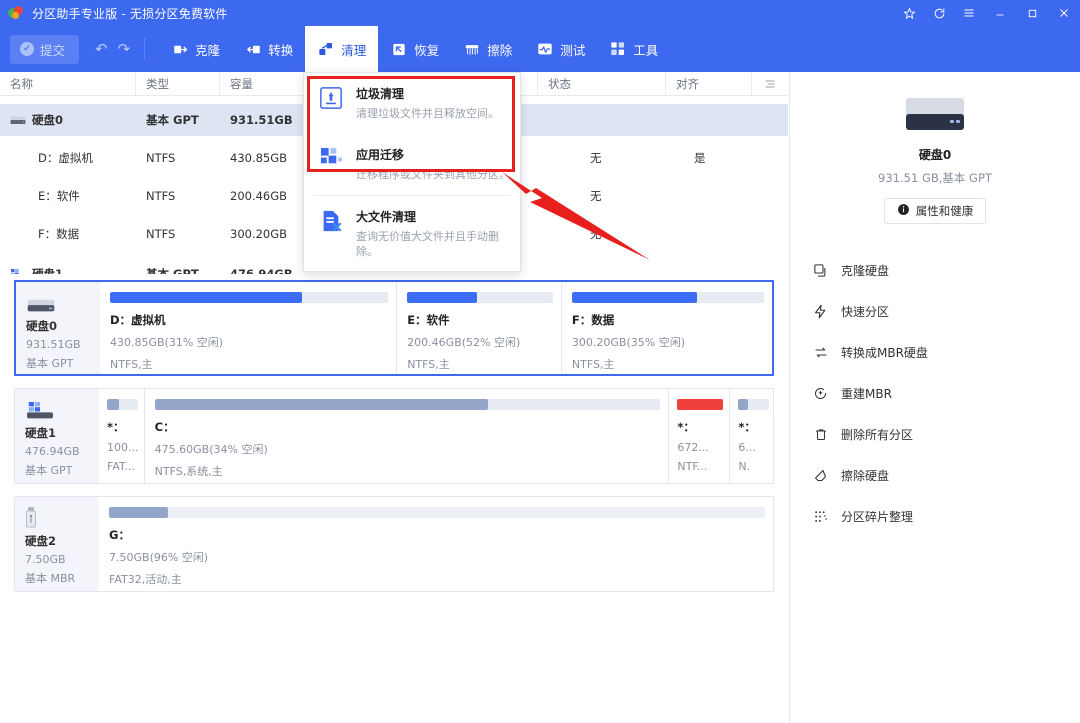 The width and height of the screenshot is (1080, 723). I want to click on toolbar-item-clean: 清理, so click(342, 49).